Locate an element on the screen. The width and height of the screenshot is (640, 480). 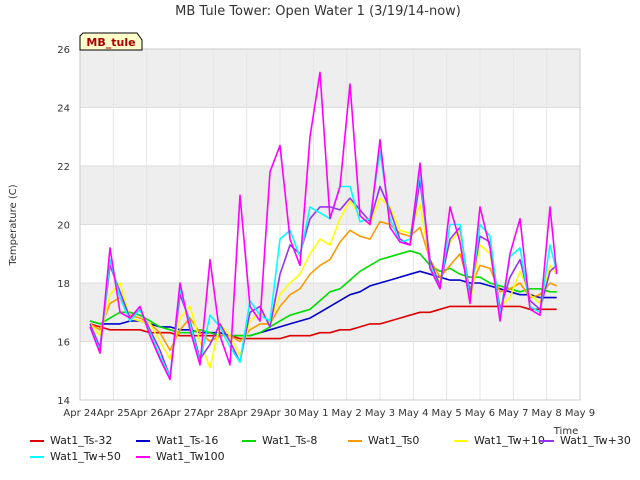
legend-label: Wat1_Tw+10 is located at coordinates (509, 440).